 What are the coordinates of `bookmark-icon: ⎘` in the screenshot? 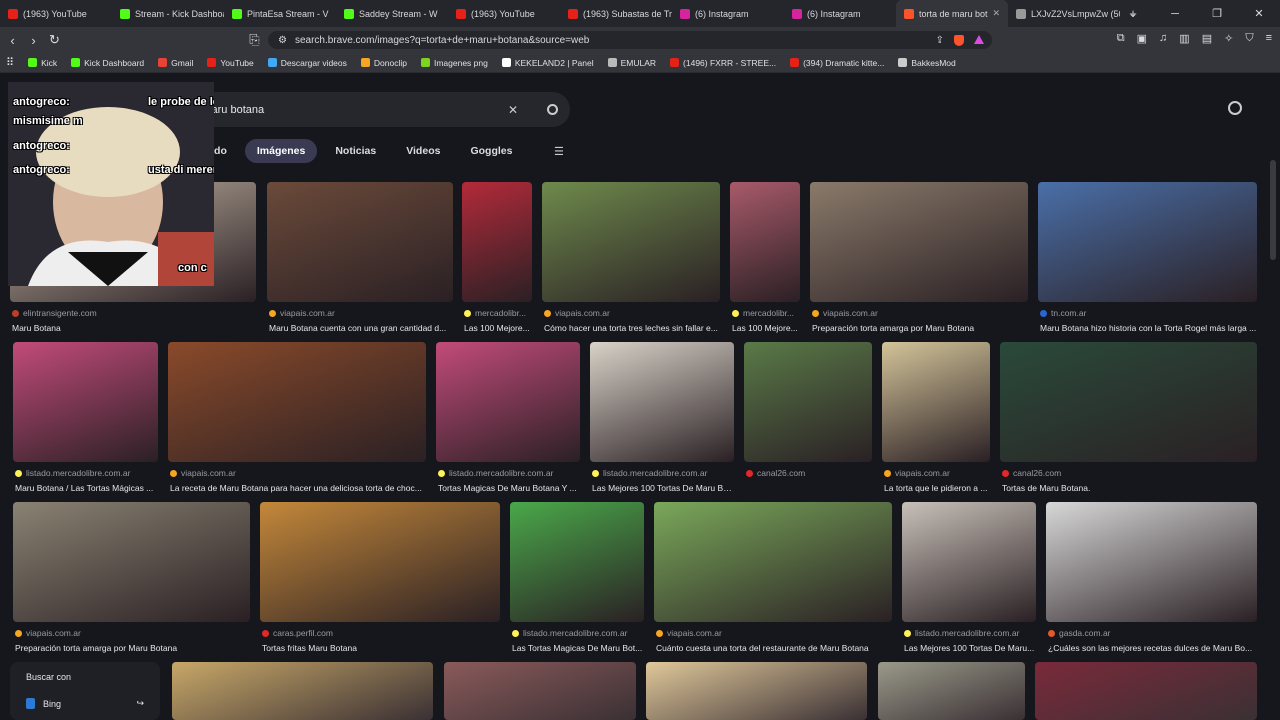 It's located at (254, 40).